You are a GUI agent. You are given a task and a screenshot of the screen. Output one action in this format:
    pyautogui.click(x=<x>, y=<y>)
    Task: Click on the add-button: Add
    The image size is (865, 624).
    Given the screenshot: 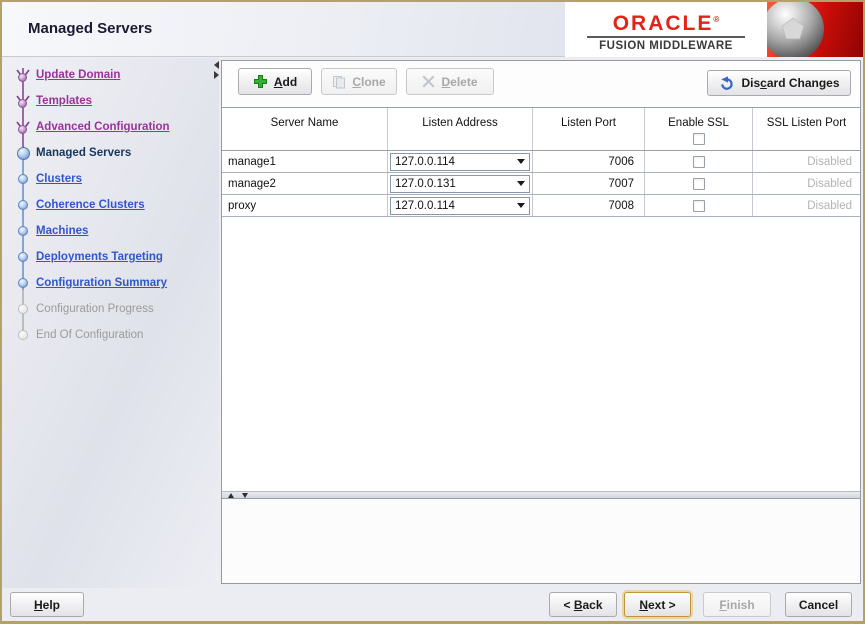 What is the action you would take?
    pyautogui.click(x=275, y=81)
    